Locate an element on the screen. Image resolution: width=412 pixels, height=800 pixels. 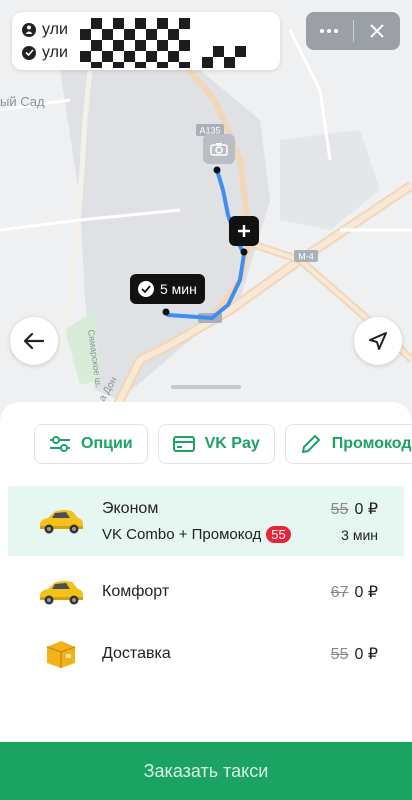
pencil-icon is located at coordinates (310, 444).